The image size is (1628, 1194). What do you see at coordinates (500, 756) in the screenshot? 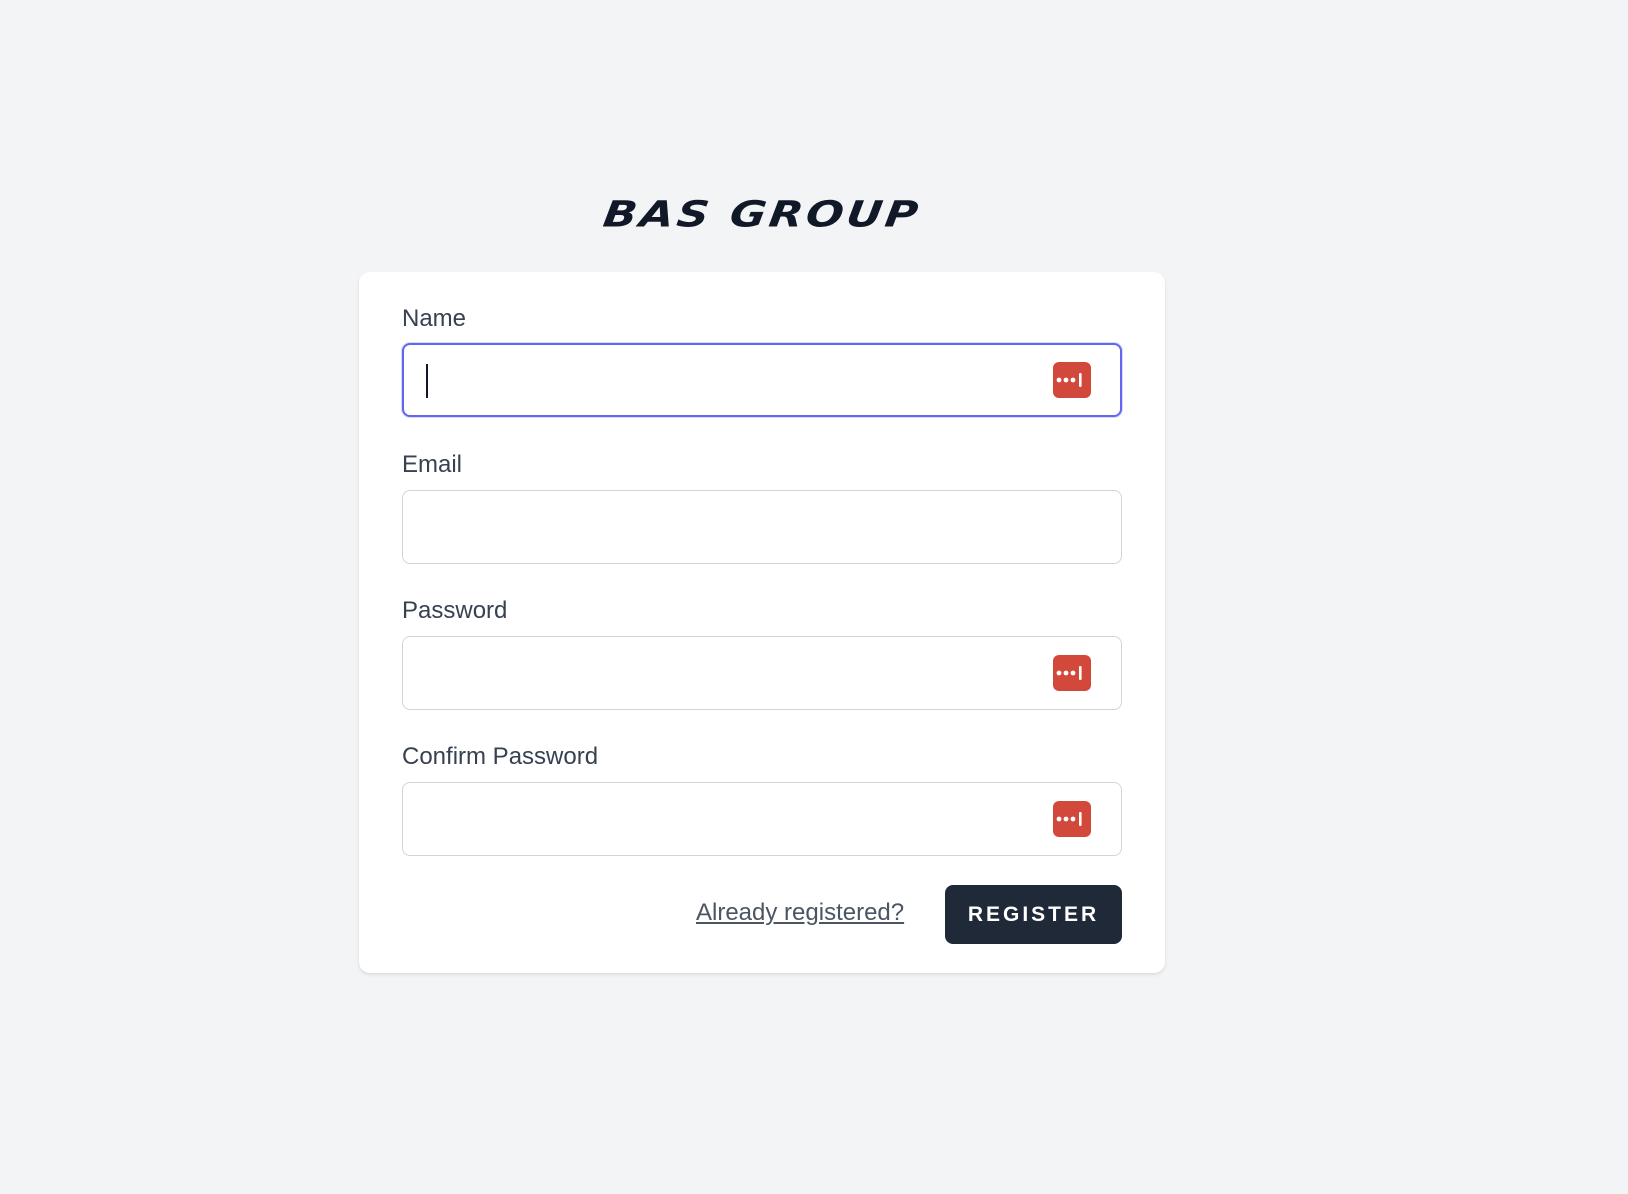
I see `confirm-password-label: Confirm Password` at bounding box center [500, 756].